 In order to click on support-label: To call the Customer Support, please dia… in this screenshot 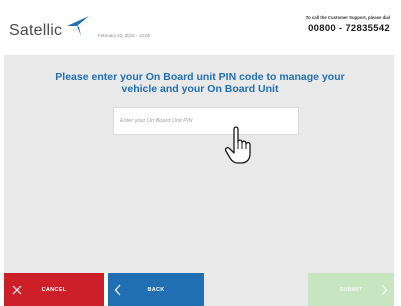, I will do `click(347, 17)`.